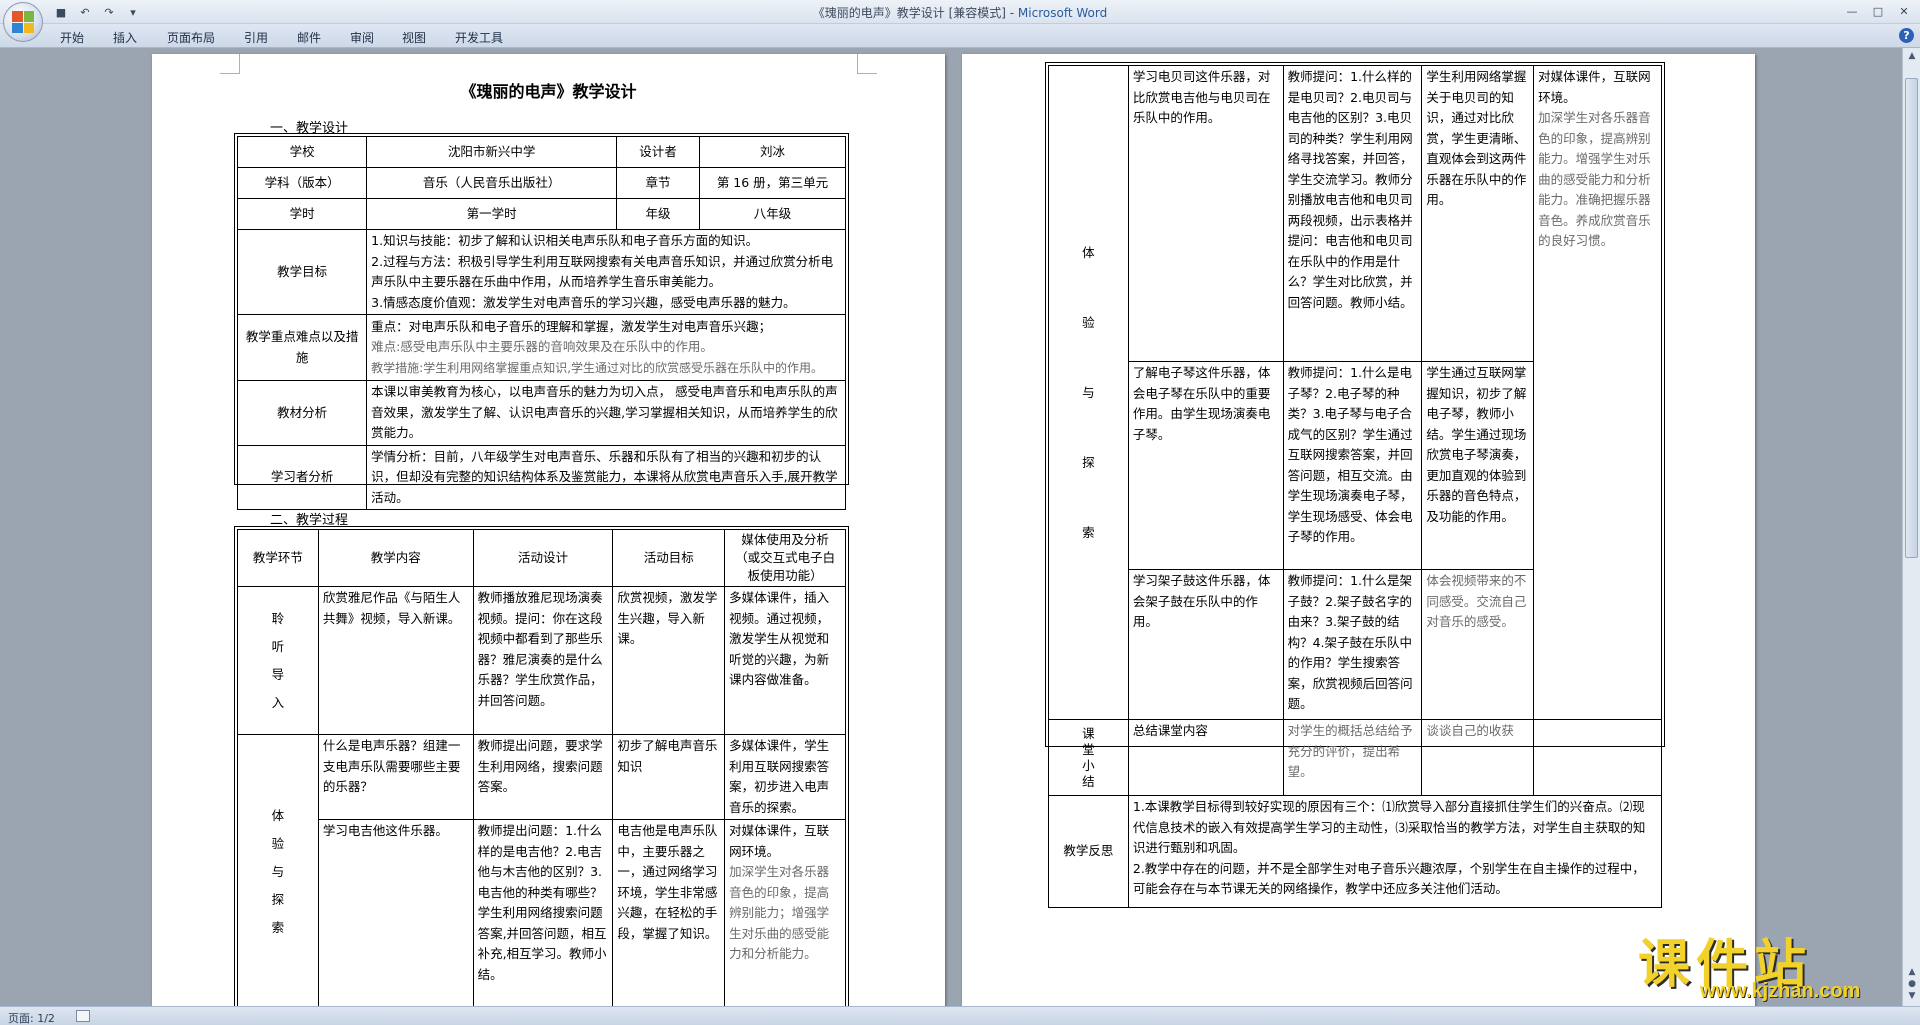 This screenshot has width=1920, height=1025. Describe the element at coordinates (278, 674) in the screenshot. I see `stage-char: 导` at that location.